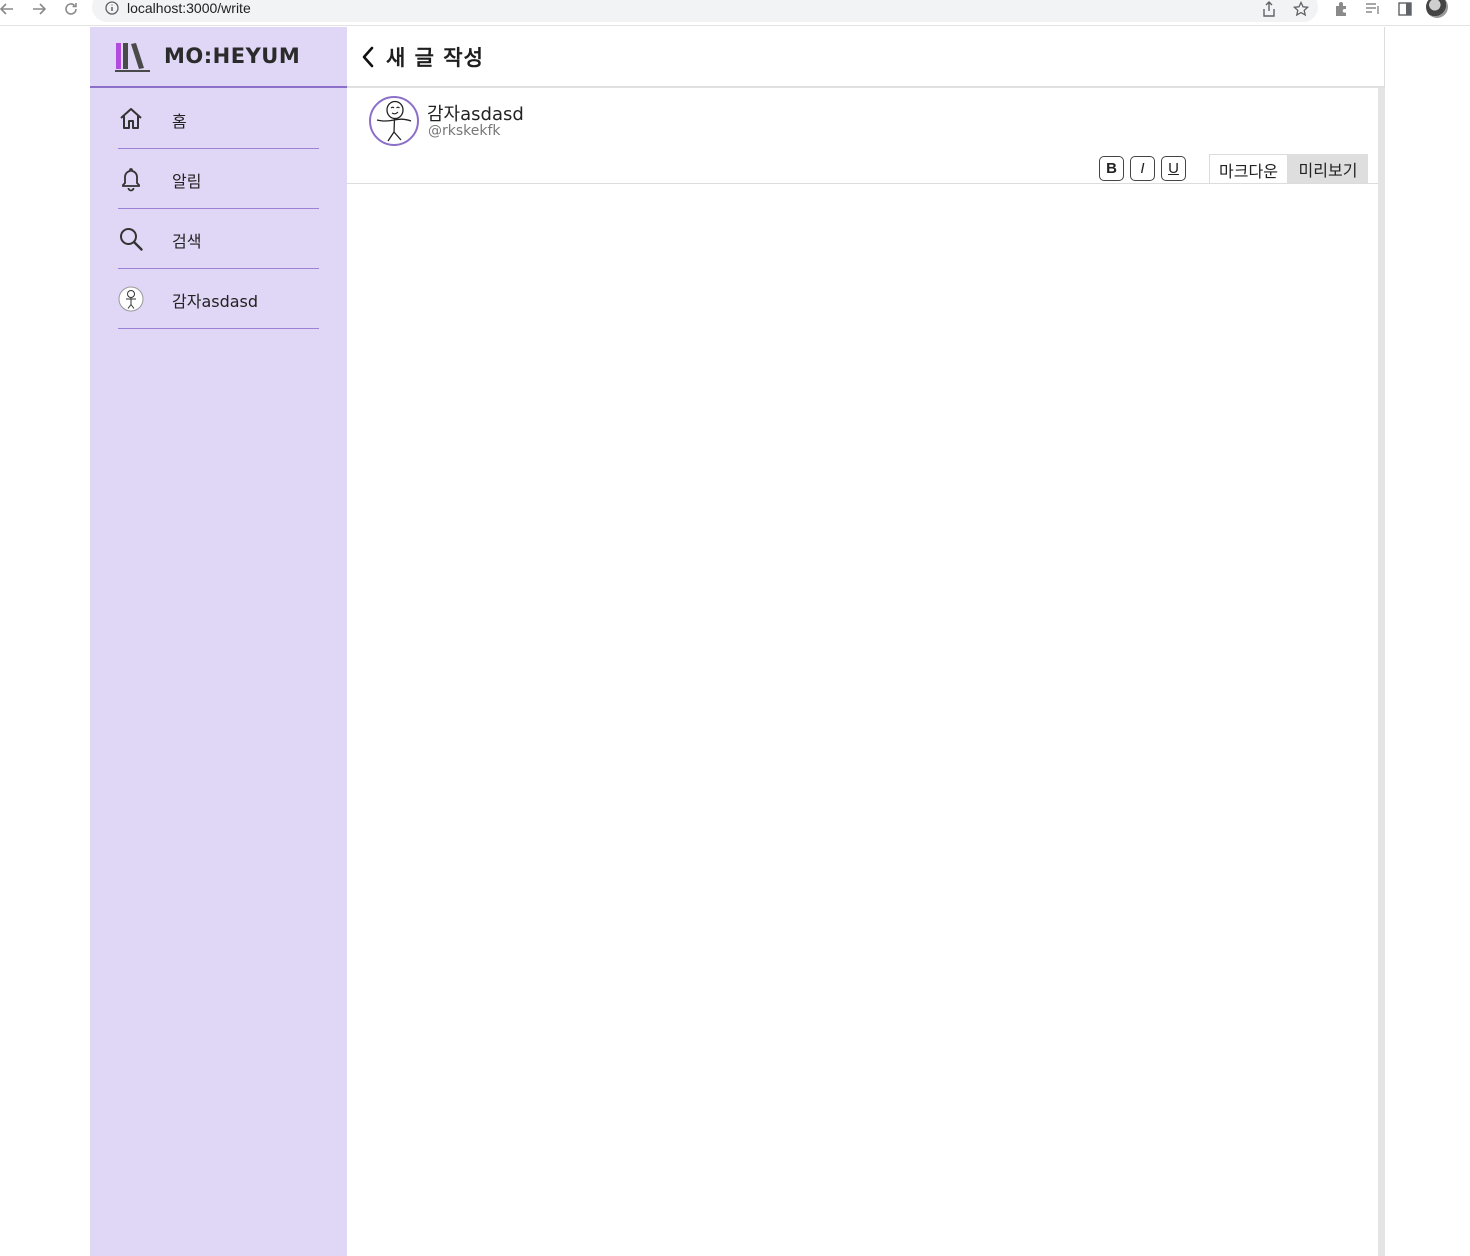  I want to click on back-button, so click(368, 57).